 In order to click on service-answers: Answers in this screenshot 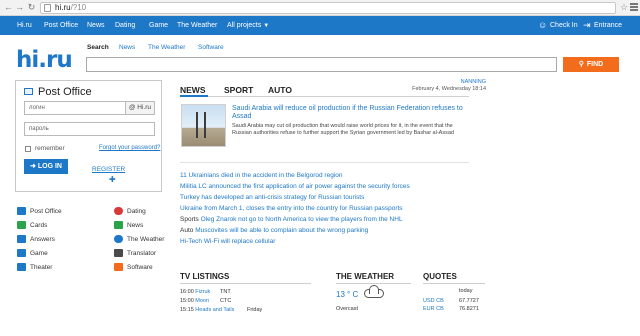, I will do `click(36, 239)`.